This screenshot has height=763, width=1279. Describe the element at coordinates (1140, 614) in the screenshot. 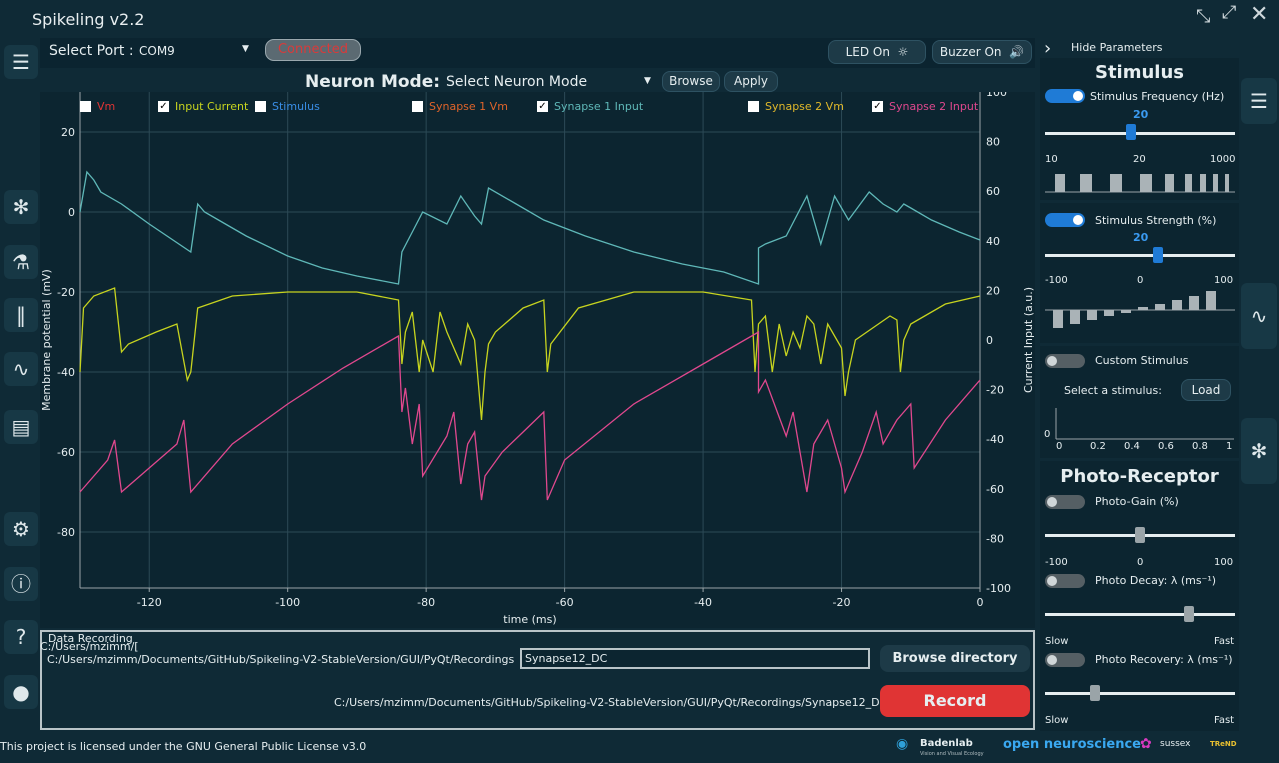

I see `photo-decay-track` at that location.